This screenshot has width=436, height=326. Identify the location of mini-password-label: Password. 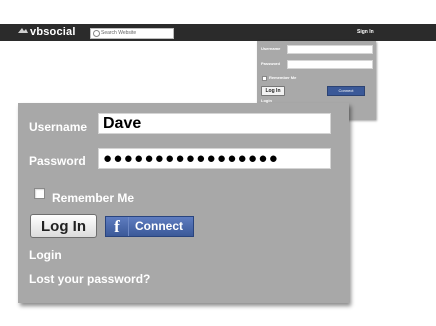
(270, 63).